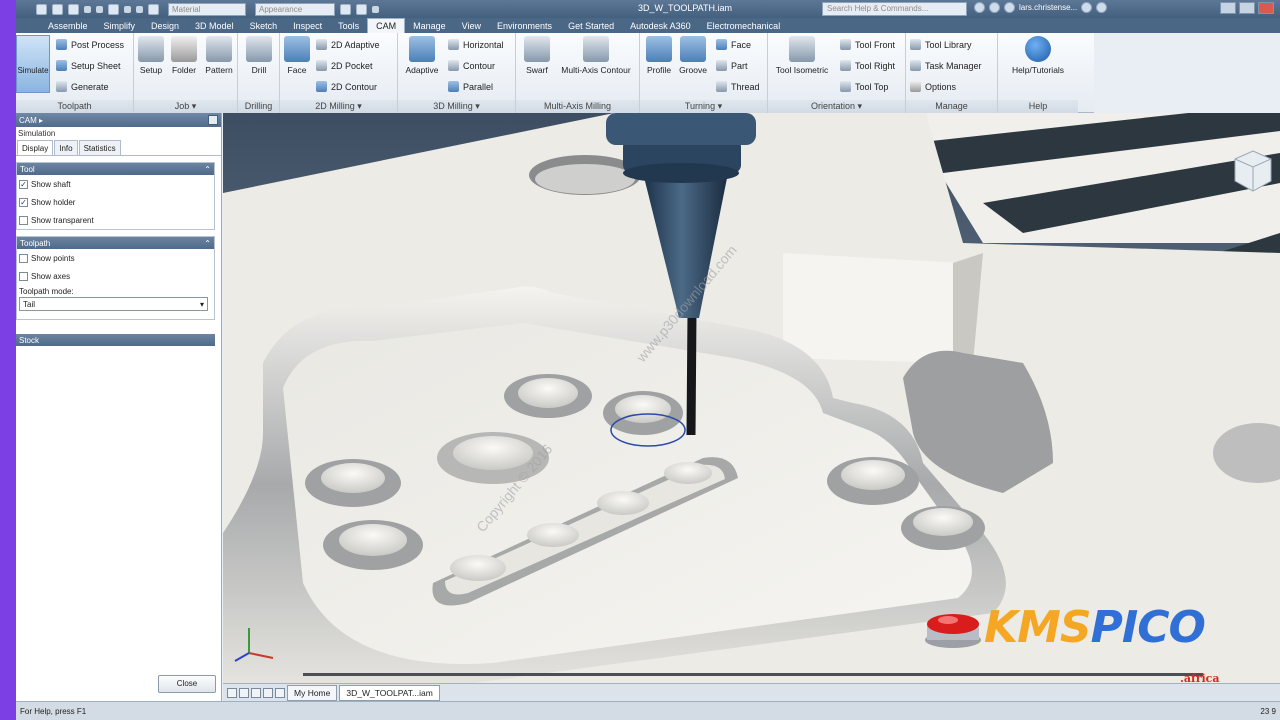  I want to click on open-file-icon, so click(57, 9).